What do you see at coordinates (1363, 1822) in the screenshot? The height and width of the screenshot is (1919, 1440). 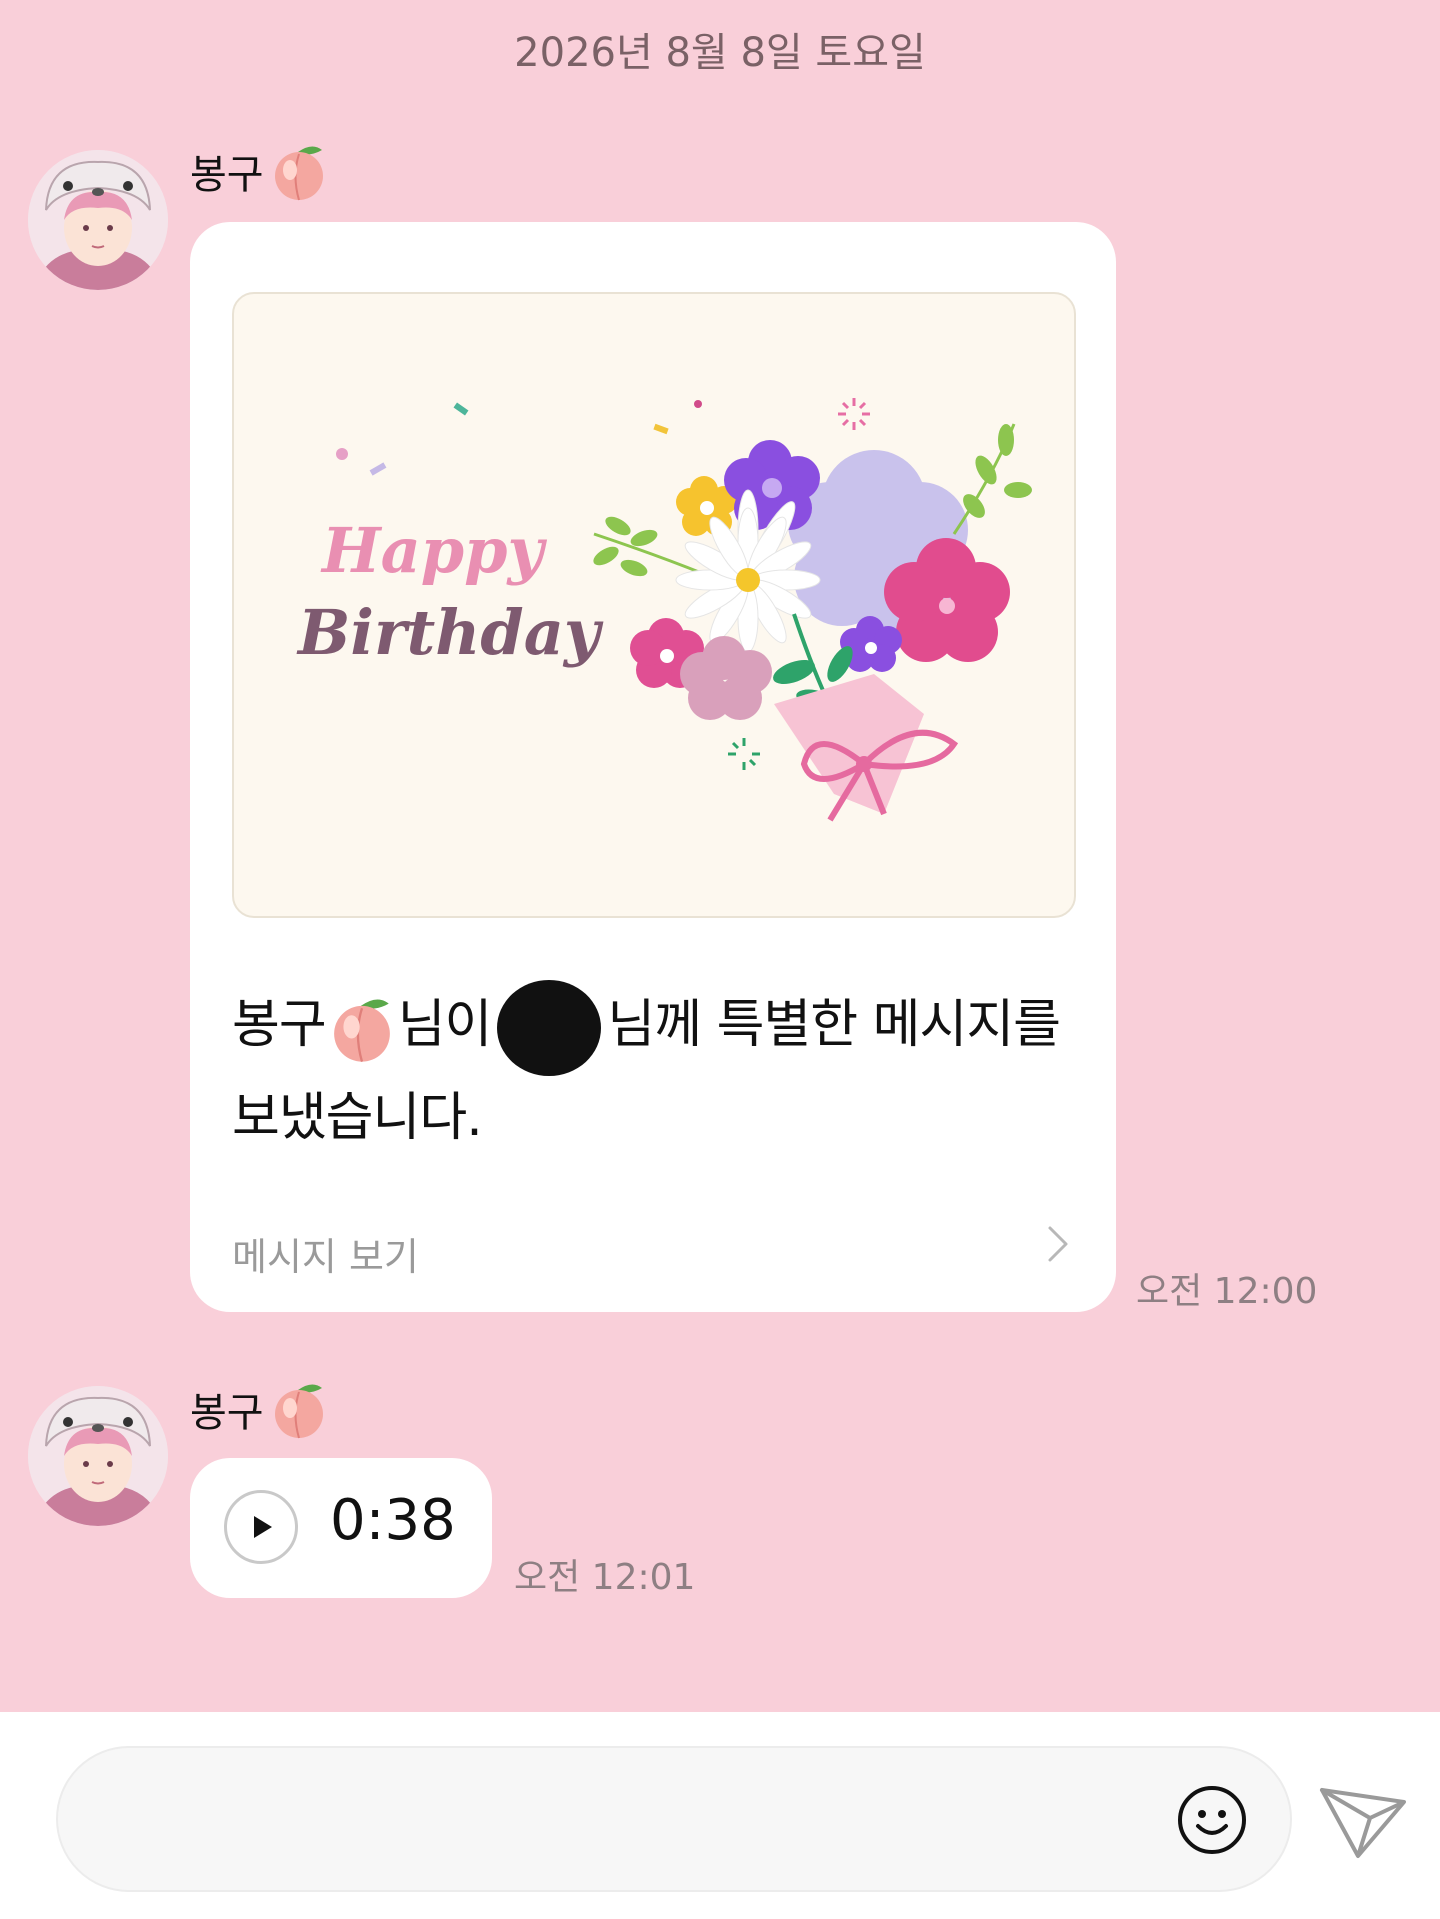 I see `send-icon` at bounding box center [1363, 1822].